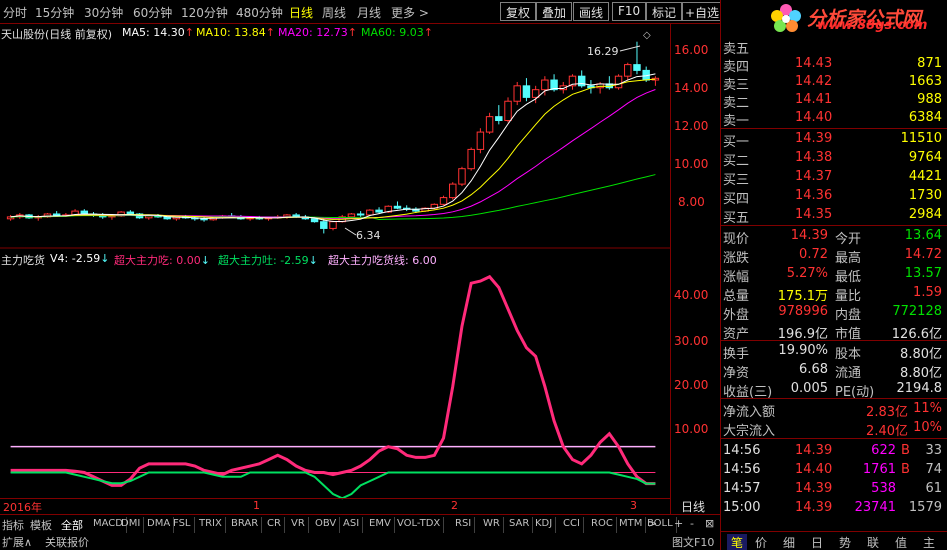 The image size is (947, 550). What do you see at coordinates (929, 542) in the screenshot?
I see `detail-tab: 主` at bounding box center [929, 542].